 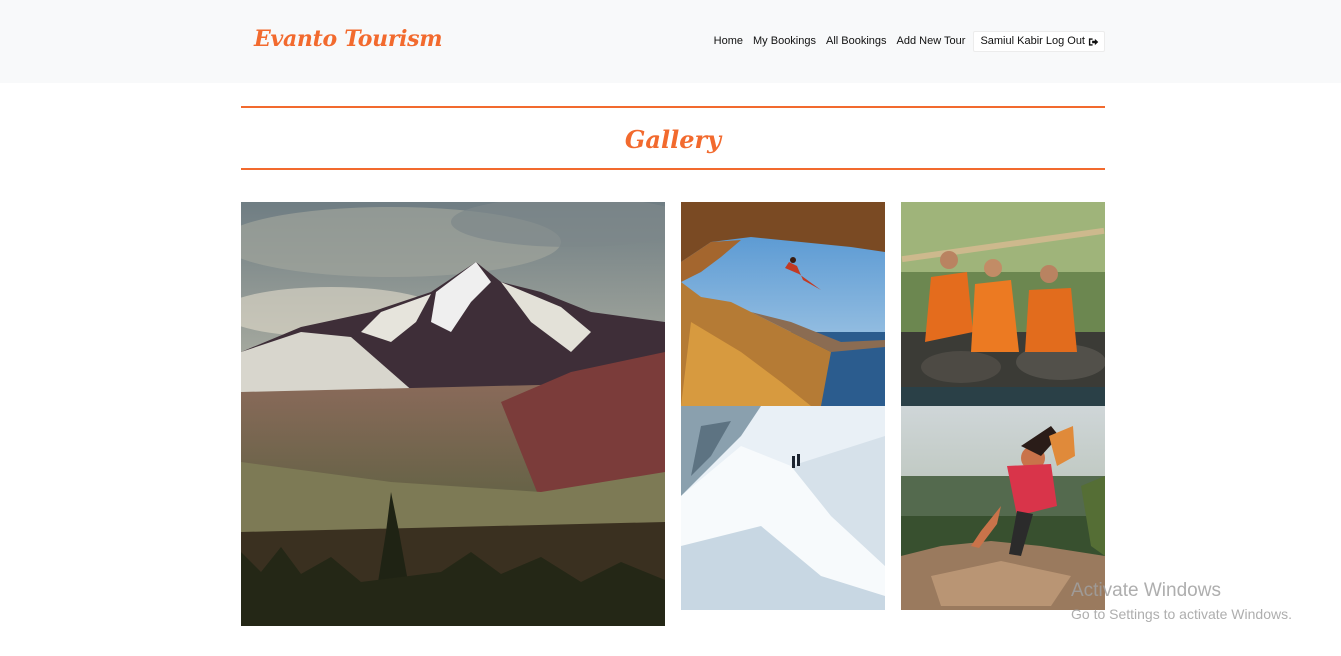 What do you see at coordinates (1032, 41) in the screenshot?
I see `logout-label: Samiul Kabir Log Out` at bounding box center [1032, 41].